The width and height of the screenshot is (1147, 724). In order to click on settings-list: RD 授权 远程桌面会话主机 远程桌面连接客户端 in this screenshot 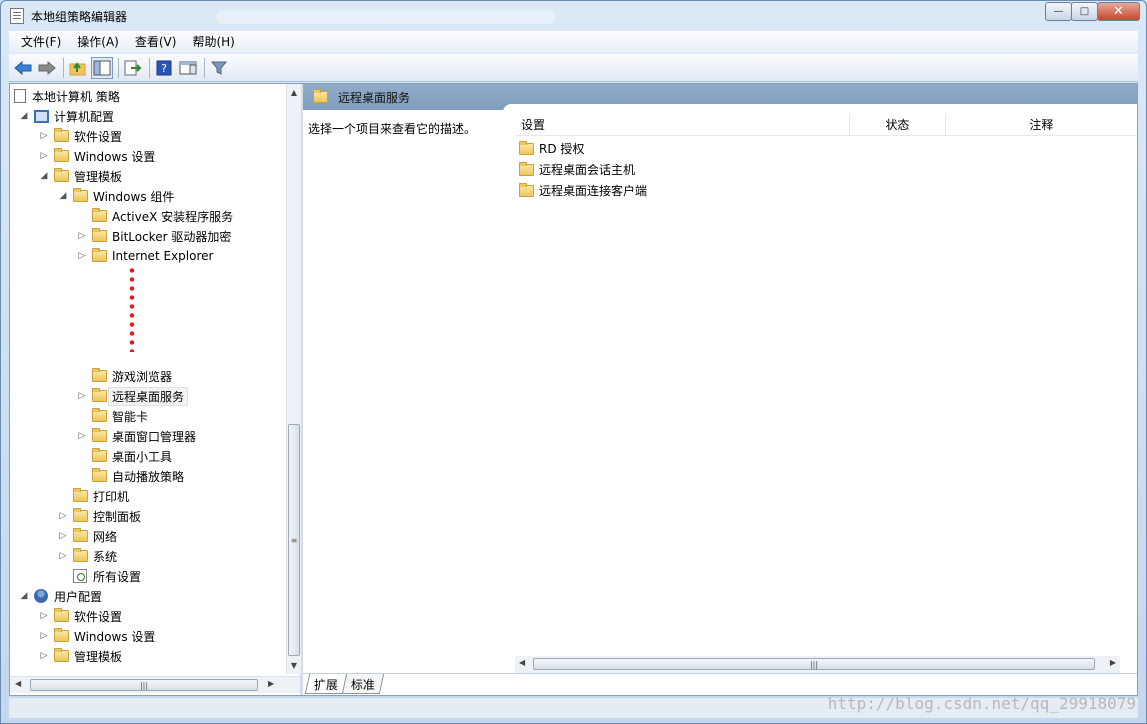, I will do `click(583, 169)`.